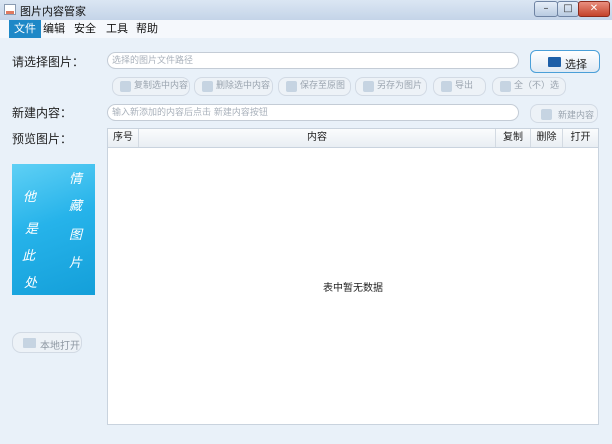  I want to click on image-path-field, so click(313, 60).